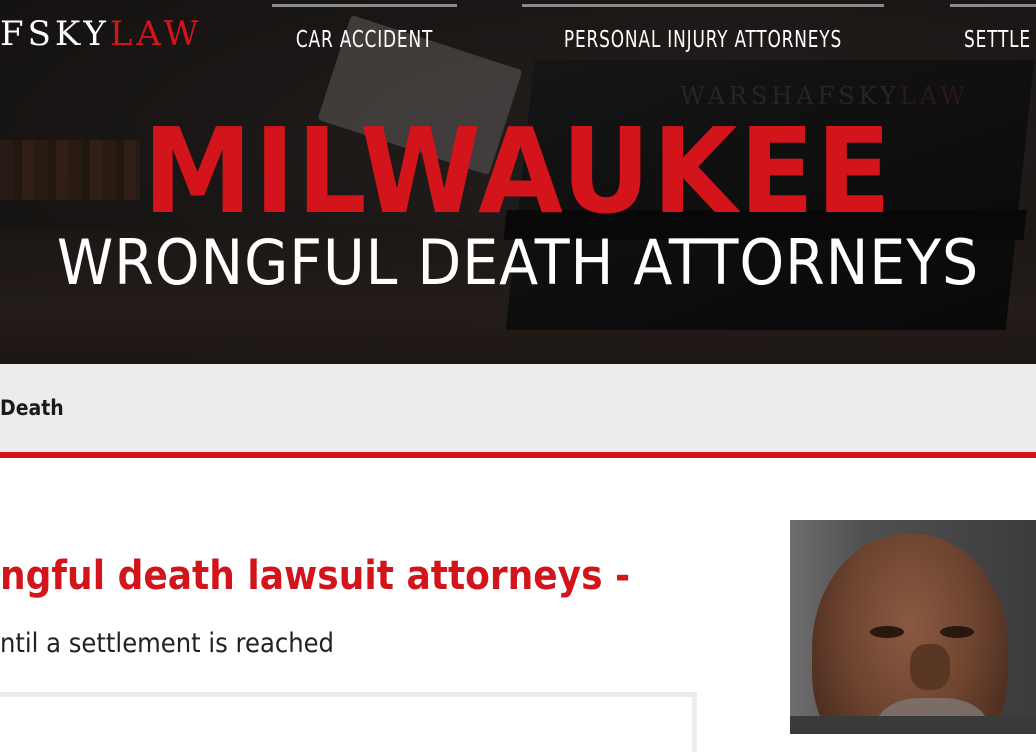 Image resolution: width=1036 pixels, height=752 pixels. Describe the element at coordinates (364, 40) in the screenshot. I see `nav-label: CAR ACCIDENT` at that location.